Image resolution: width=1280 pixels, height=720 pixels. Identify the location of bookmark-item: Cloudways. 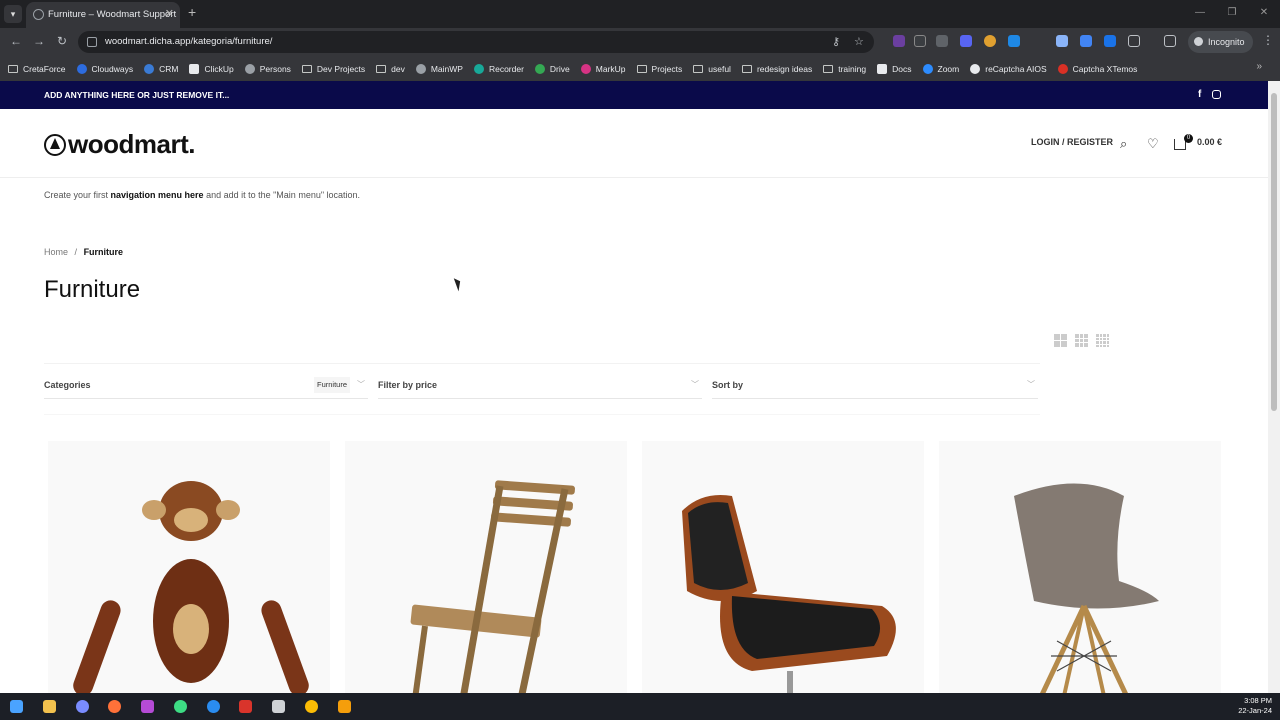
(104, 68).